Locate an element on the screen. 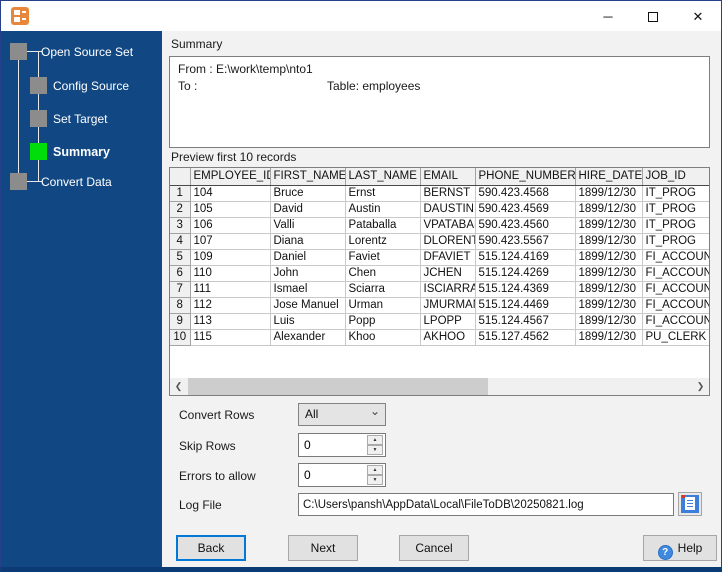 The image size is (722, 572). close-icon: ✕ is located at coordinates (698, 17).